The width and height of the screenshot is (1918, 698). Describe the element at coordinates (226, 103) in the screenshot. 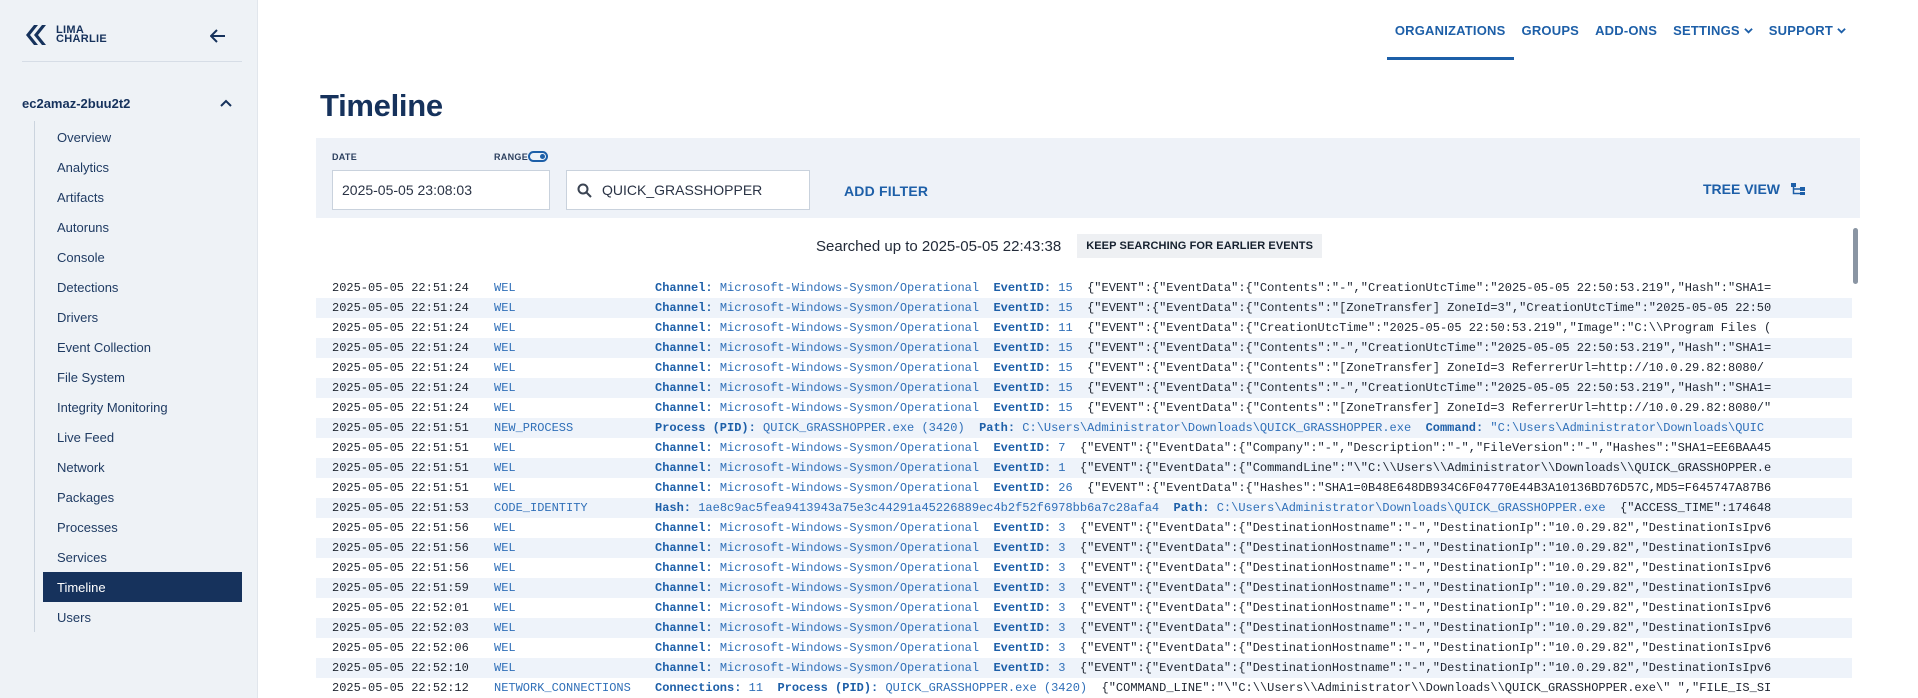

I see `chevron-up-icon` at that location.